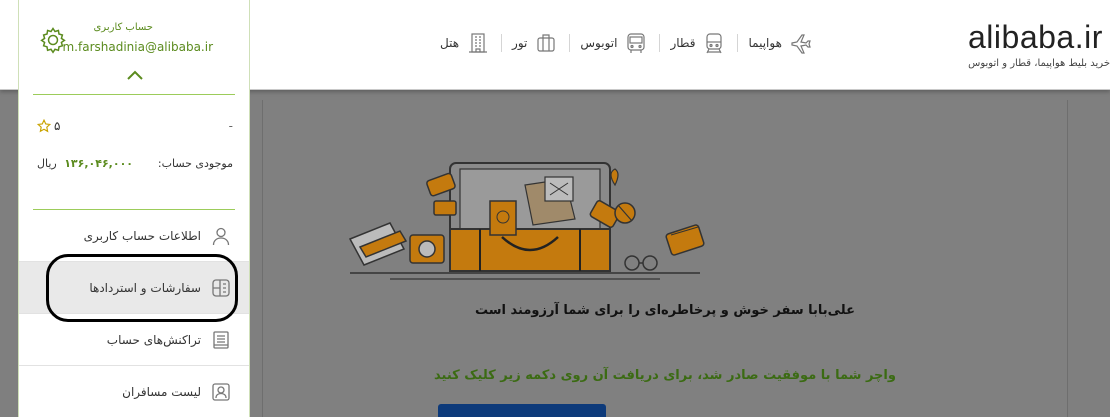 The height and width of the screenshot is (417, 1110). What do you see at coordinates (161, 391) in the screenshot?
I see `menu-item-label: لیست مسافران` at bounding box center [161, 391].